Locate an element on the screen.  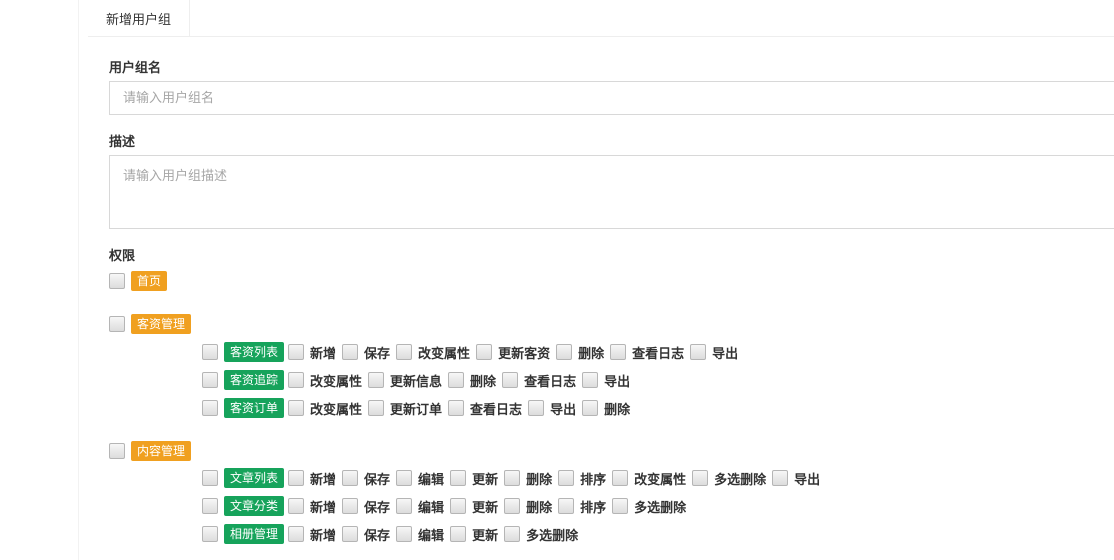
perm-module-tag: 文章分类 is located at coordinates (254, 506).